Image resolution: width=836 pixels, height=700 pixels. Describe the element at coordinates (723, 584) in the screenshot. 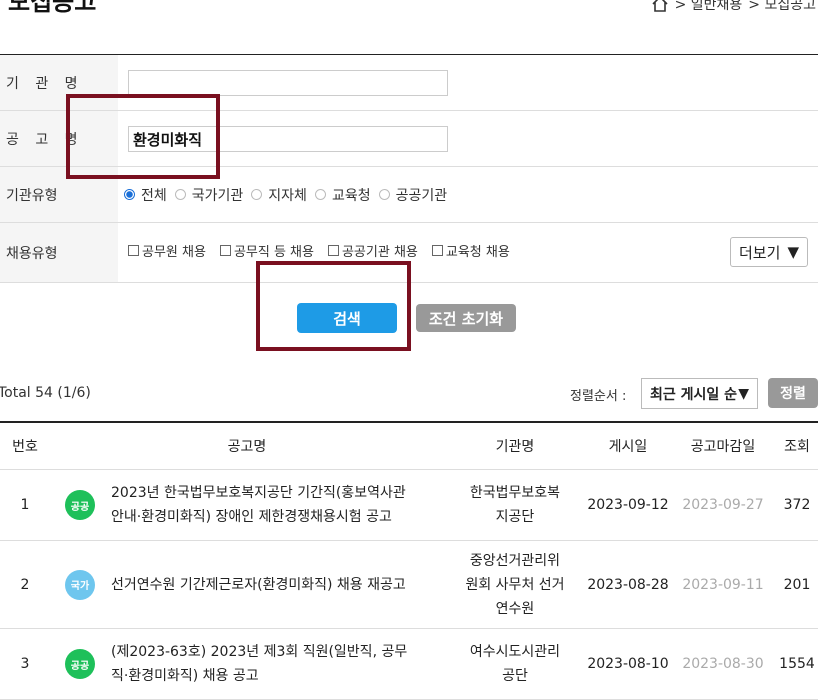

I see `row-deadline: 2023-09-11` at that location.